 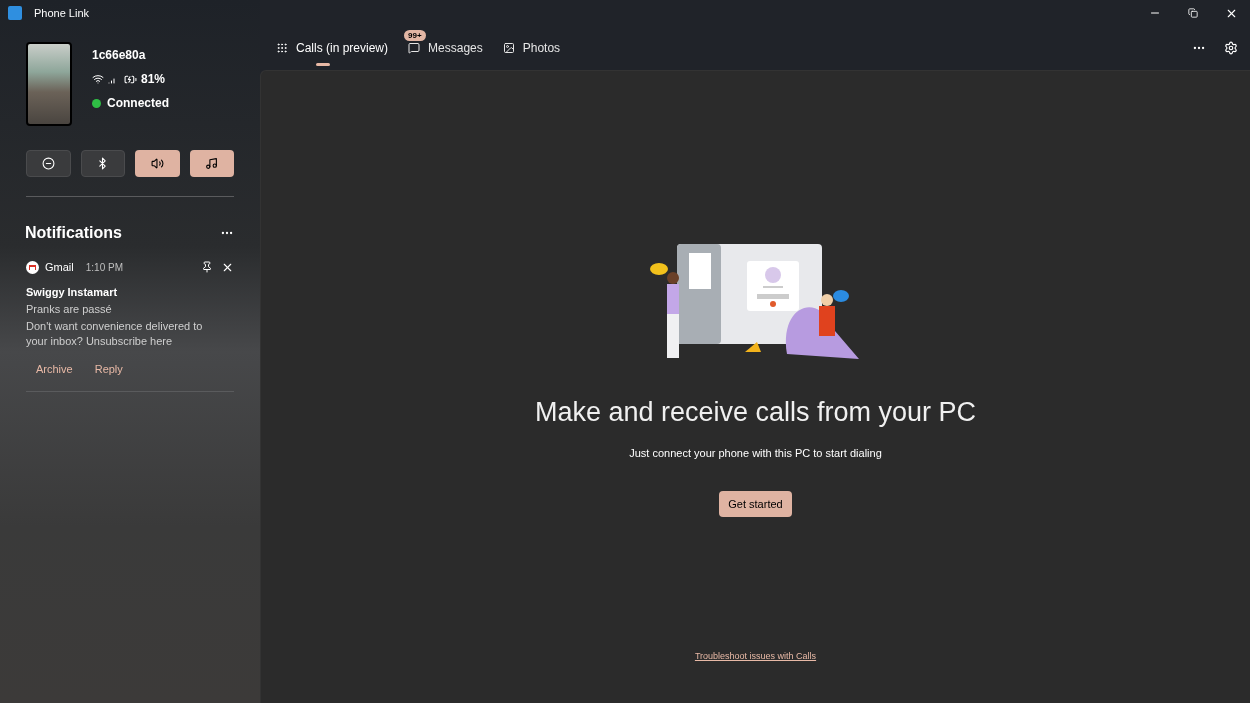 I want to click on notification-sender: Swiggy Instamart, so click(x=72, y=292).